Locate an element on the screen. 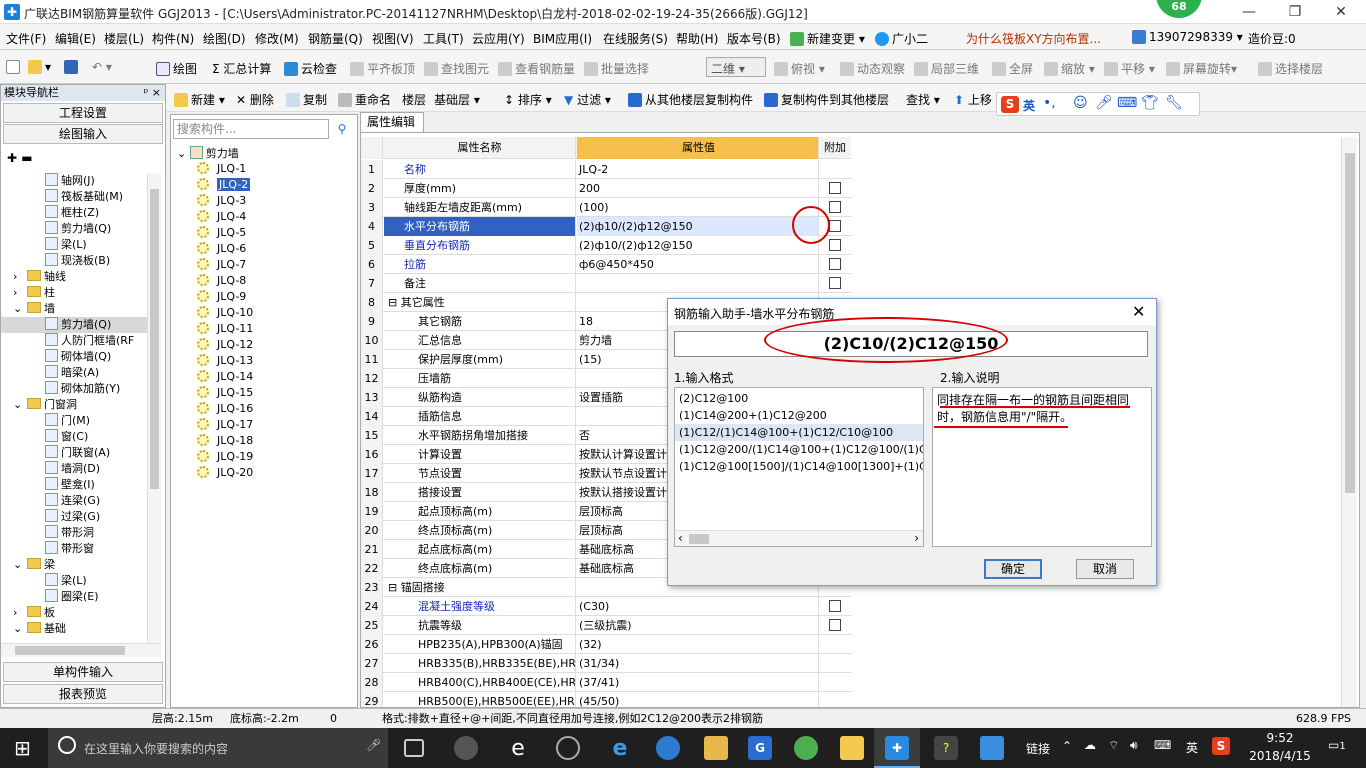 This screenshot has height=768, width=1366. help-app-icon: ? is located at coordinates (946, 748).